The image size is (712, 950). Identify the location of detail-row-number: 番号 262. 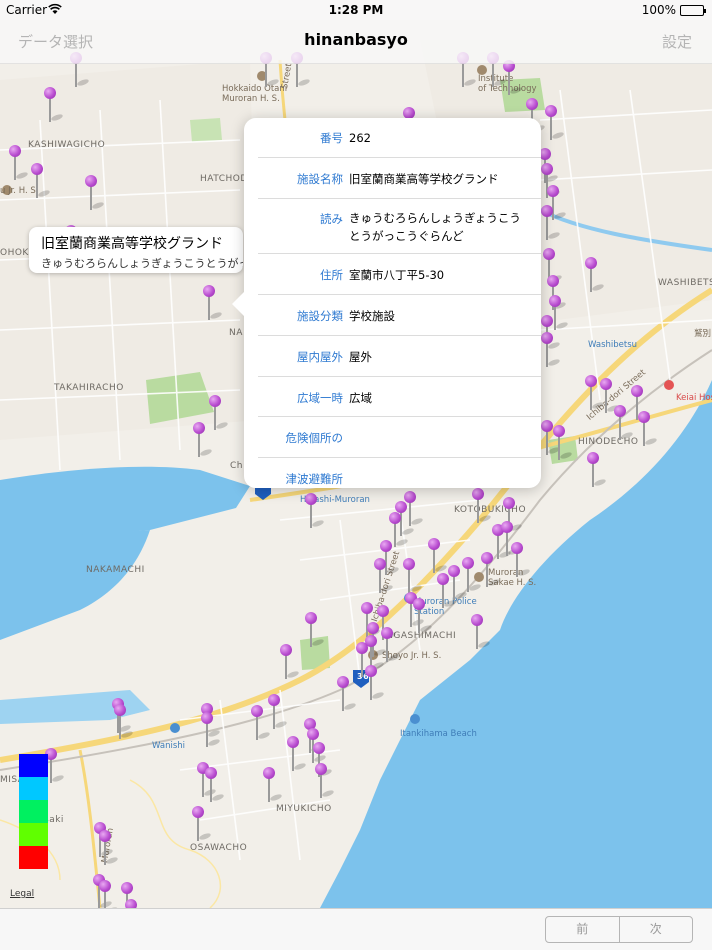
(399, 138).